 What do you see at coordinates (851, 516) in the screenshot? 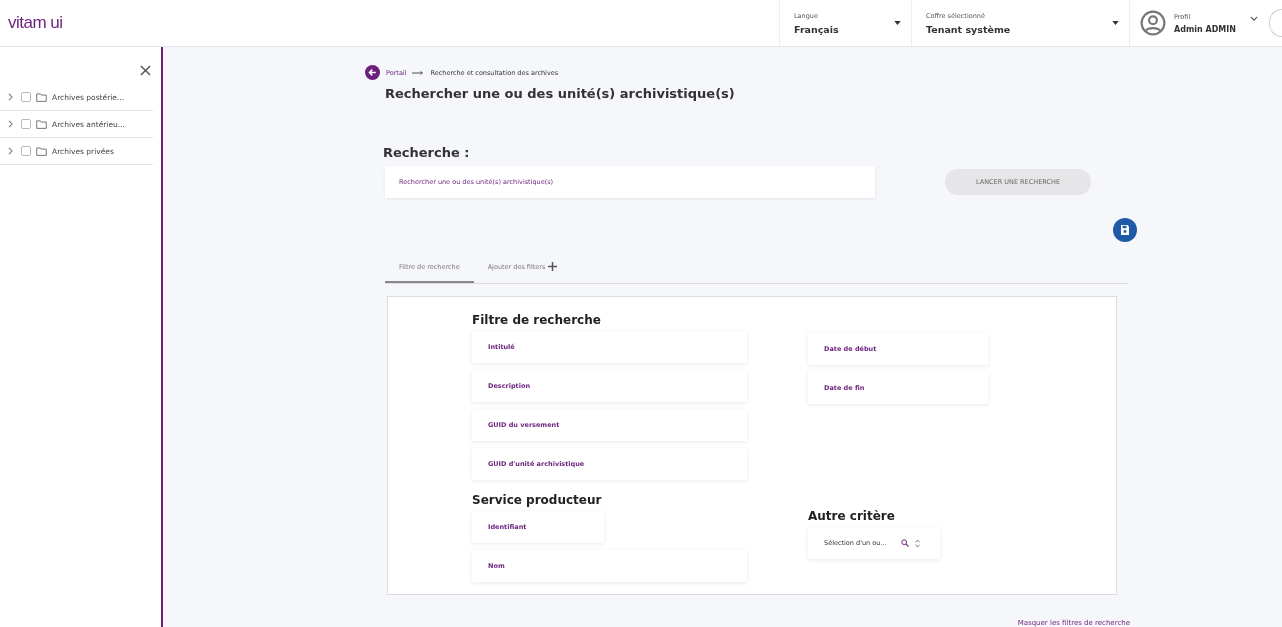
I see `section-heading: Autre critère` at bounding box center [851, 516].